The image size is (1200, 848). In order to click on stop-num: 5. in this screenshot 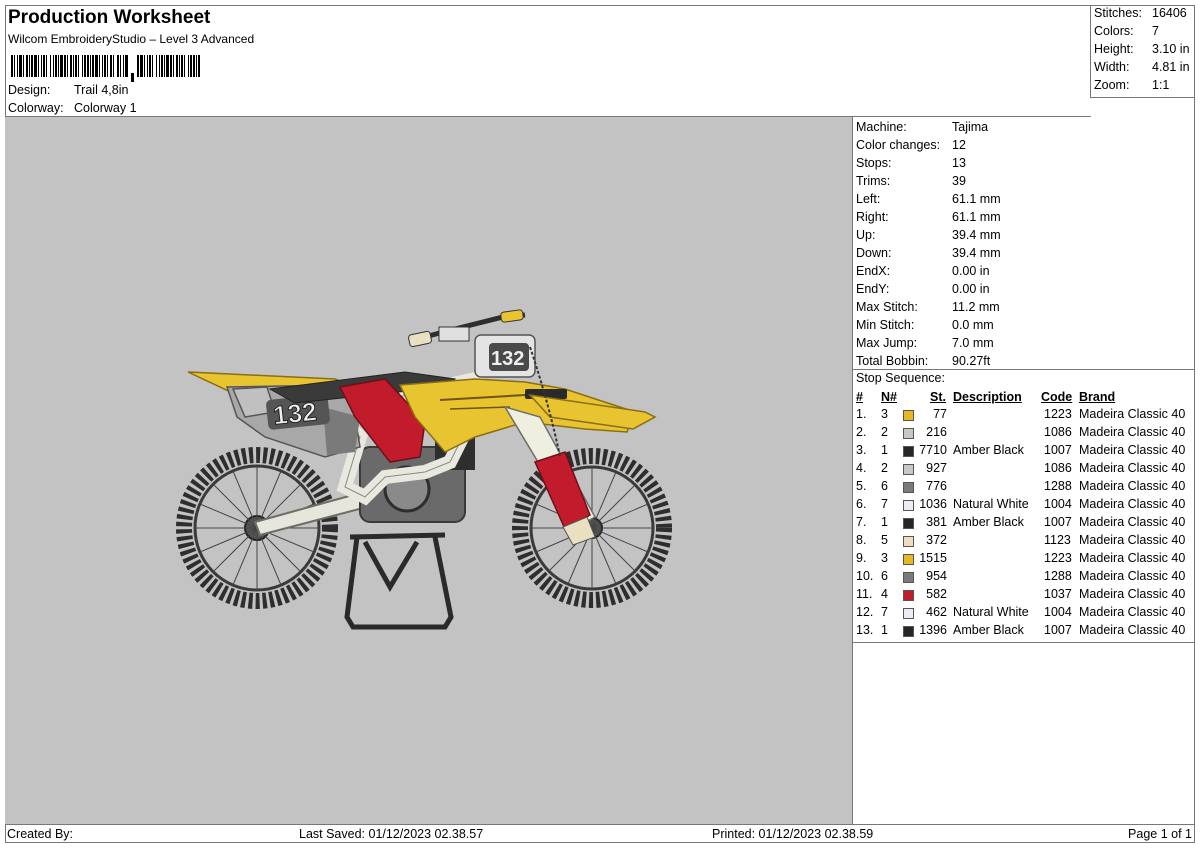, I will do `click(861, 486)`.